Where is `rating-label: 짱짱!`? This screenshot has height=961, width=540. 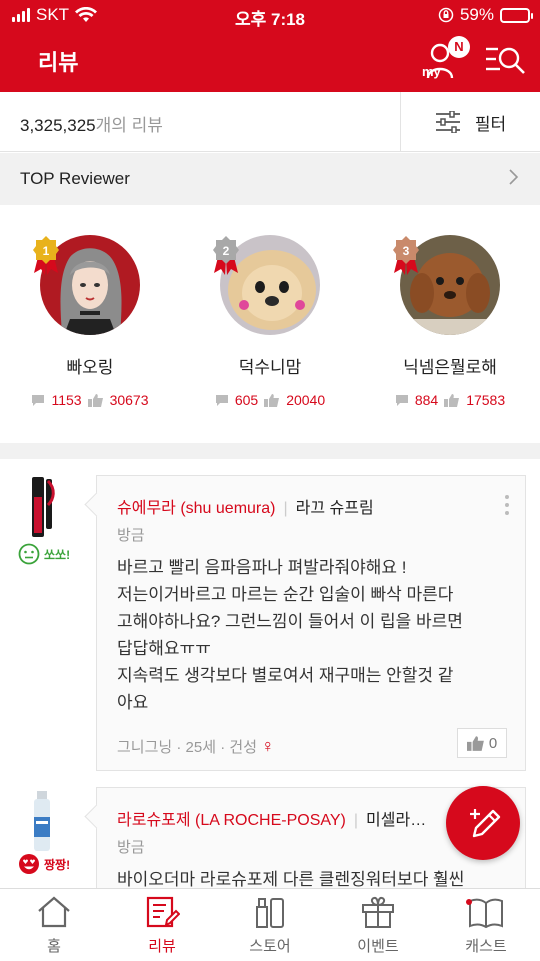
rating-label: 짱짱! is located at coordinates (57, 864).